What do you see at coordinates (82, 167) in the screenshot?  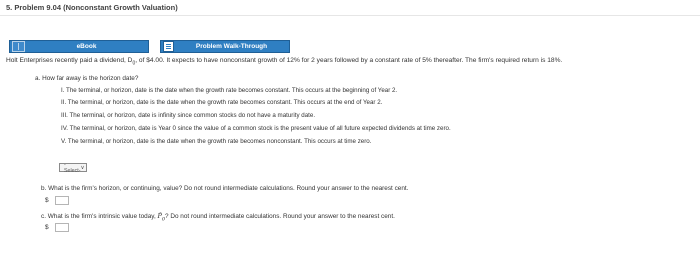 I see `chevron-down-icon: ∨` at bounding box center [82, 167].